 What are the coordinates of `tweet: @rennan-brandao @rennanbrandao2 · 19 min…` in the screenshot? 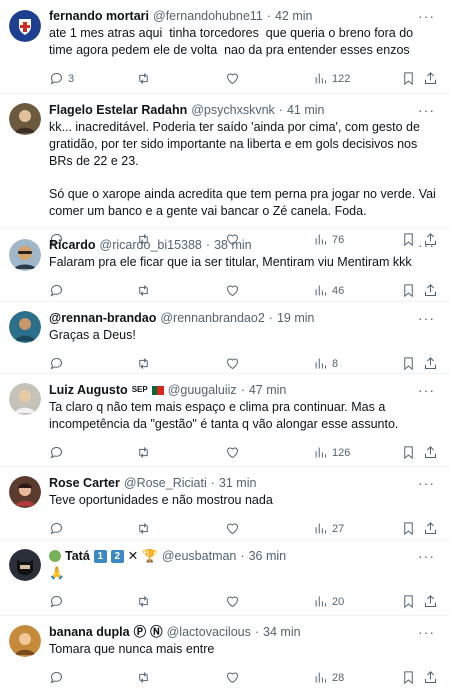 It's located at (224, 338).